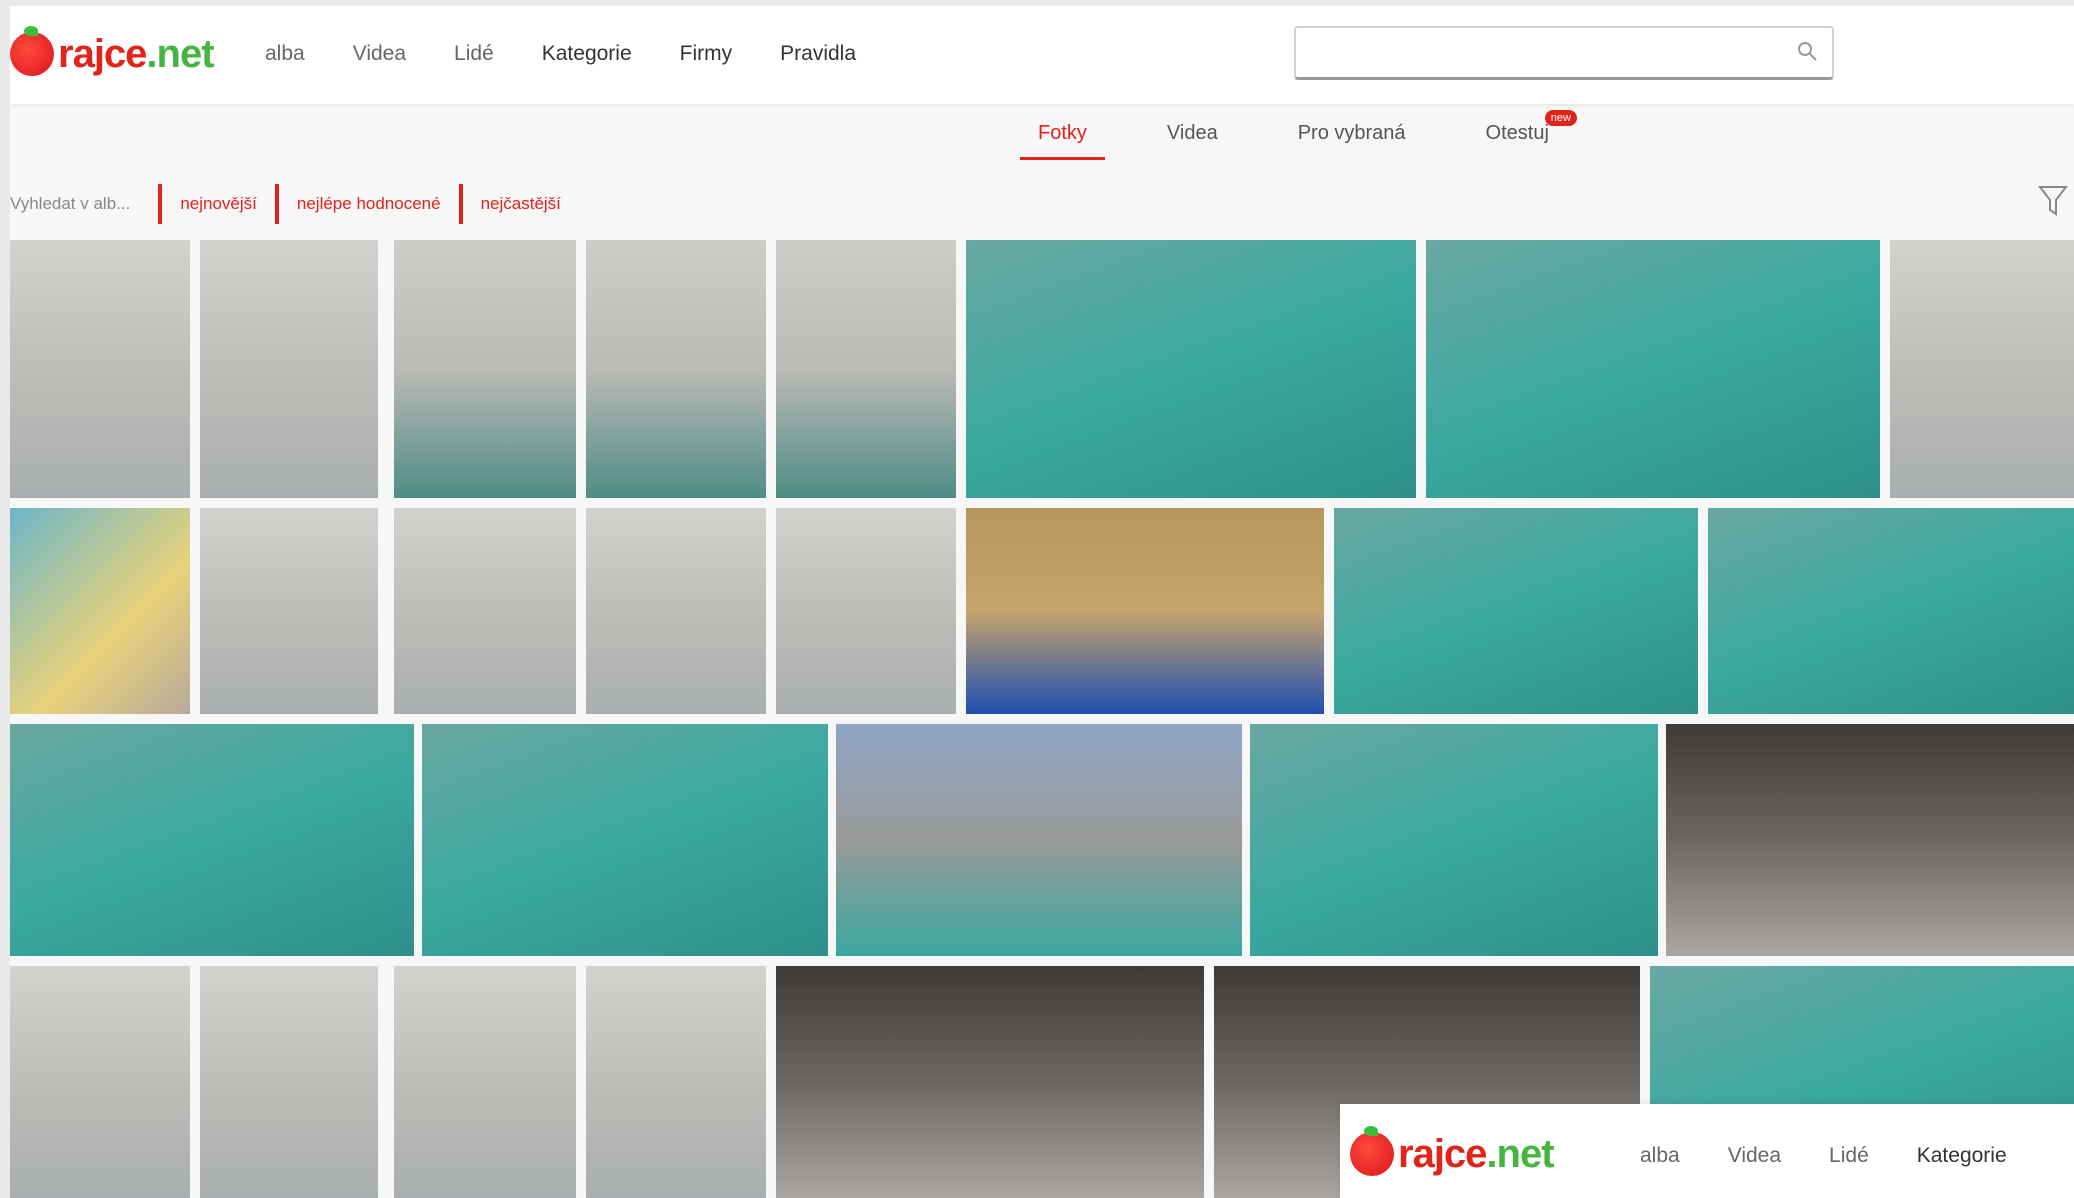 This screenshot has width=2074, height=1198. What do you see at coordinates (1807, 51) in the screenshot?
I see `search-icon` at bounding box center [1807, 51].